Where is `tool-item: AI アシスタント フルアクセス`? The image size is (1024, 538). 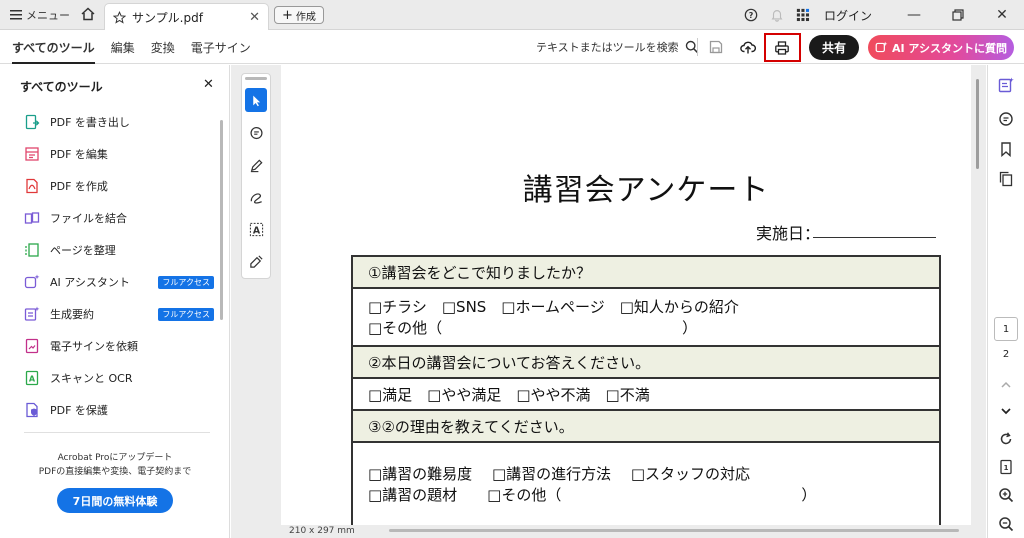
tool-item: AI アシスタント フルアクセス is located at coordinates (119, 282).